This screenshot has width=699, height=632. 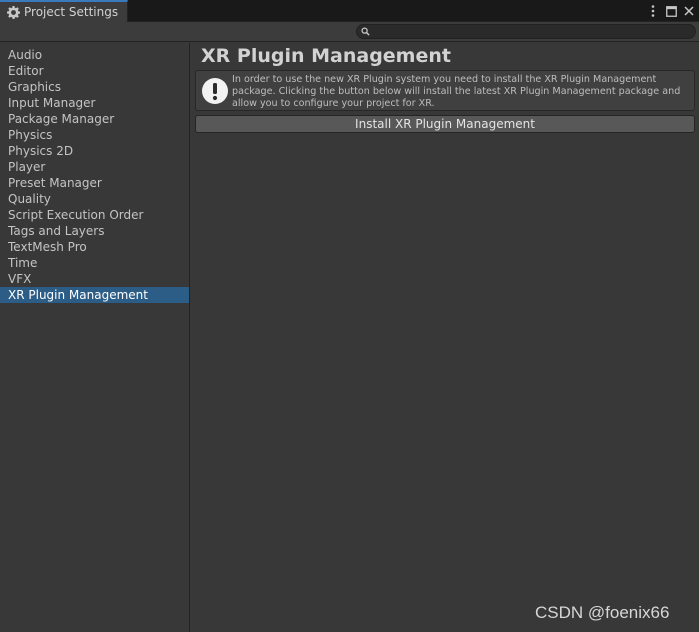 What do you see at coordinates (94, 279) in the screenshot?
I see `sidebar-item-vfx: VFX` at bounding box center [94, 279].